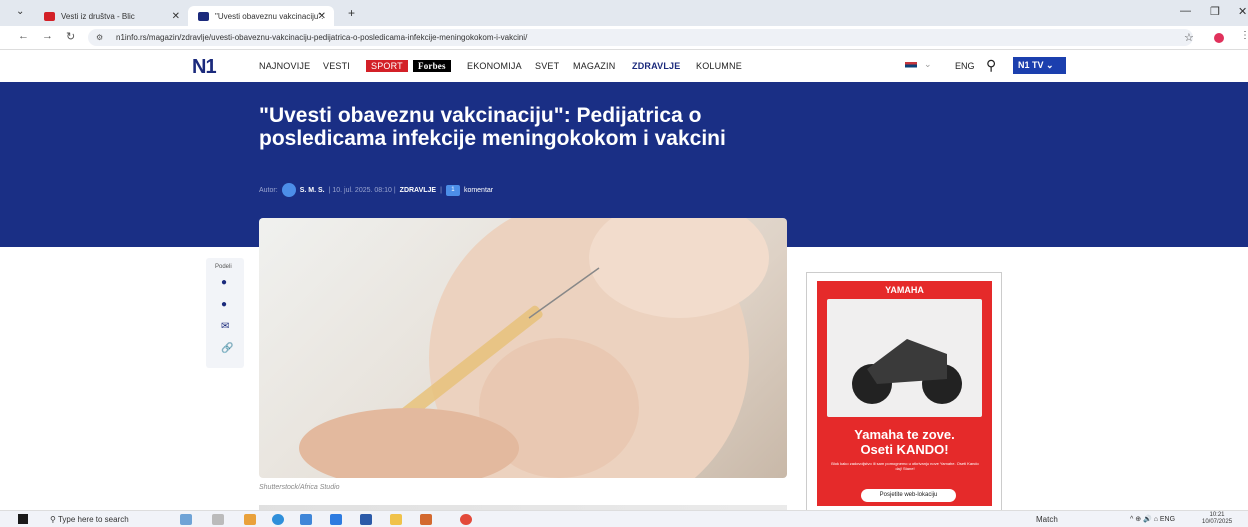  What do you see at coordinates (1185, 11) in the screenshot?
I see `minimize-icon: —` at bounding box center [1185, 11].